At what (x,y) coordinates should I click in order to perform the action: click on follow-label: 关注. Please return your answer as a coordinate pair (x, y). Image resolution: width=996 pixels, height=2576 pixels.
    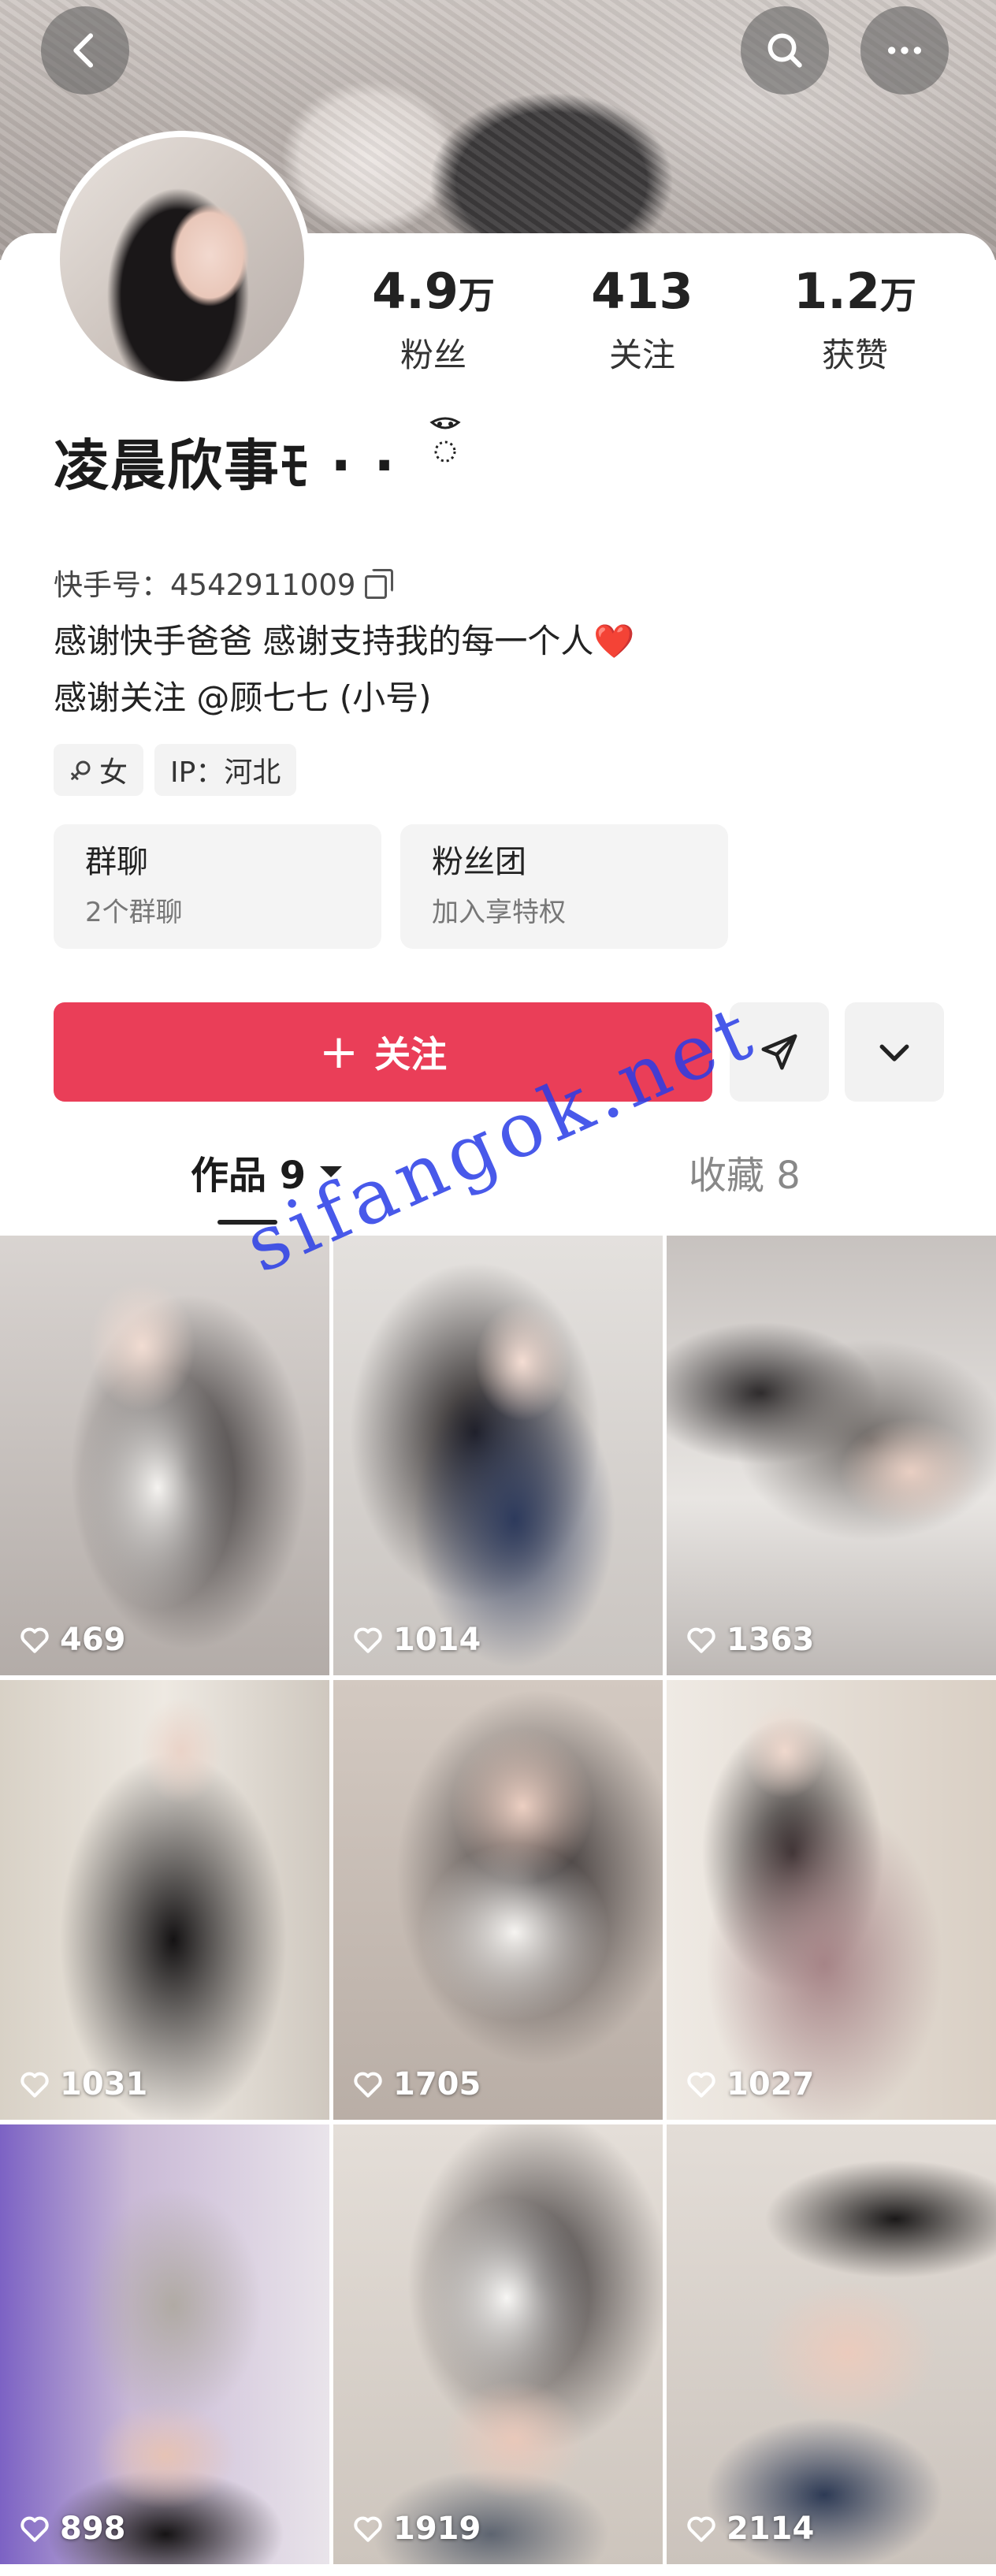
    Looking at the image, I should click on (411, 1054).